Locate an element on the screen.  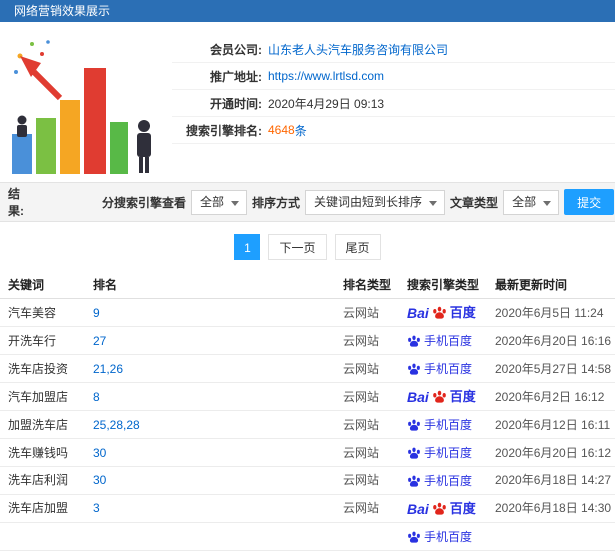
rank-value: 27 is located at coordinates (99, 341).